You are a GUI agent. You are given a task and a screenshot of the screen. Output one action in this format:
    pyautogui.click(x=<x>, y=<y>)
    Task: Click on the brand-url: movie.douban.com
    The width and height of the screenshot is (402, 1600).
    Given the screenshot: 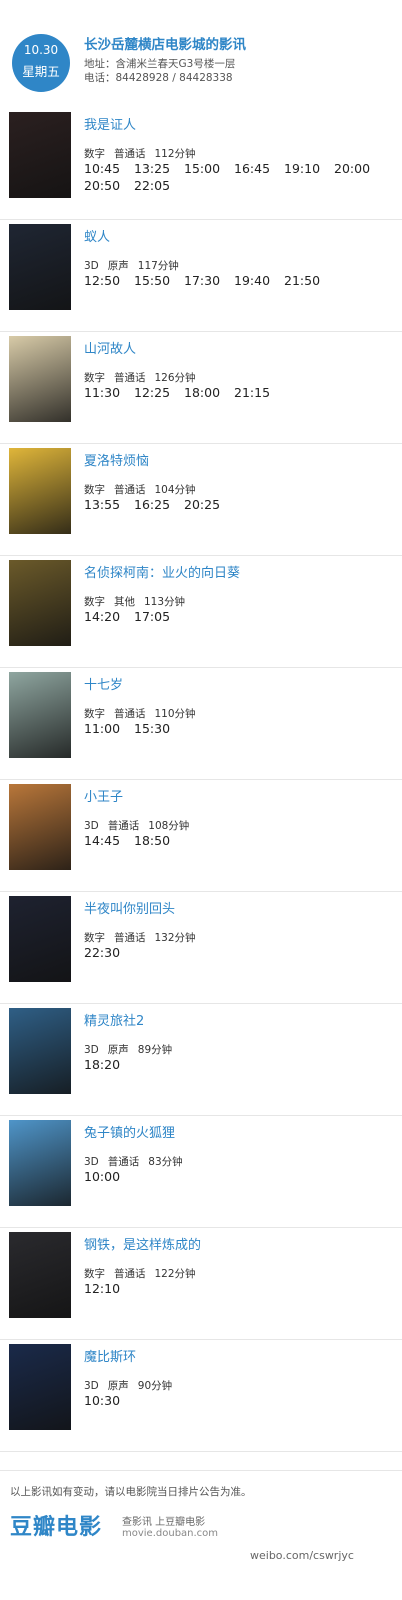 What is the action you would take?
    pyautogui.click(x=170, y=1533)
    